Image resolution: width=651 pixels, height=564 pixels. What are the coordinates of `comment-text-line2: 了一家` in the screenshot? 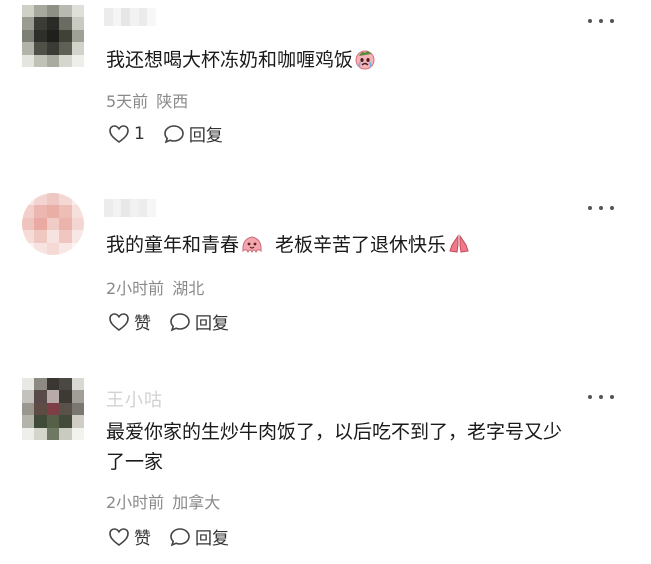 It's located at (135, 462).